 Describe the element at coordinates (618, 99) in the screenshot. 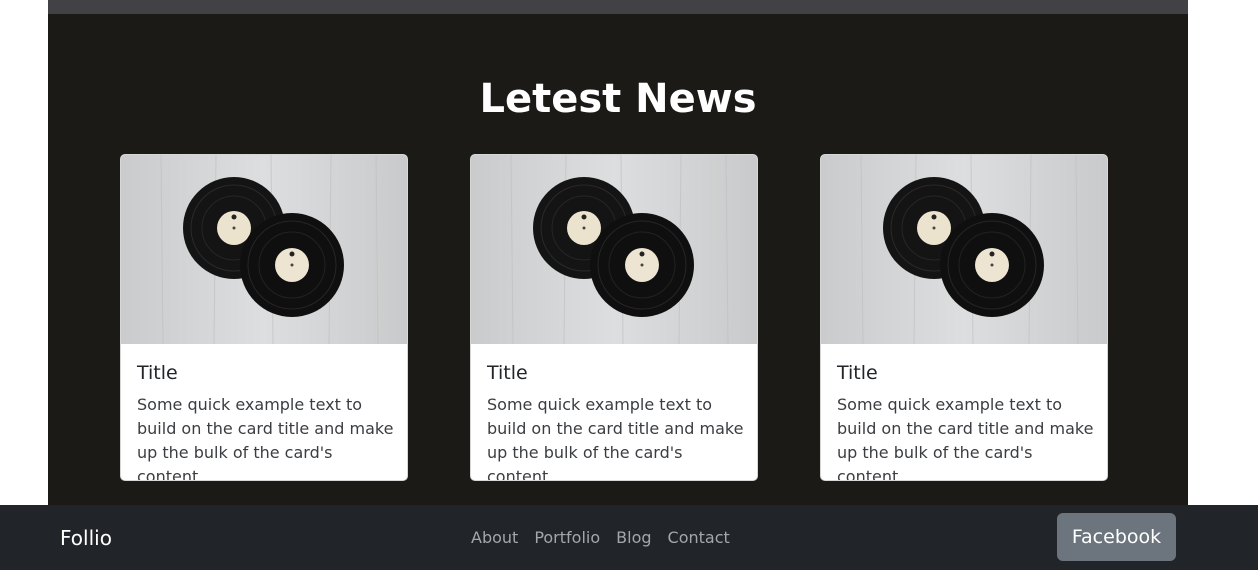

I see `section-title: Letest News` at that location.